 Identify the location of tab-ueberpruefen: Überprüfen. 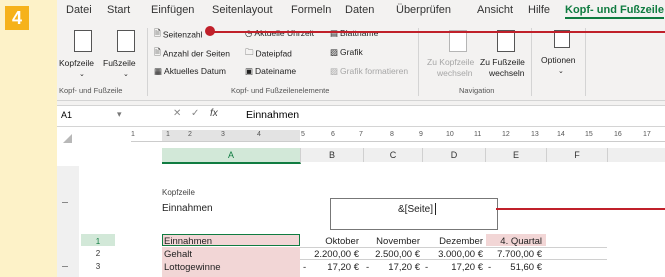
(423, 10).